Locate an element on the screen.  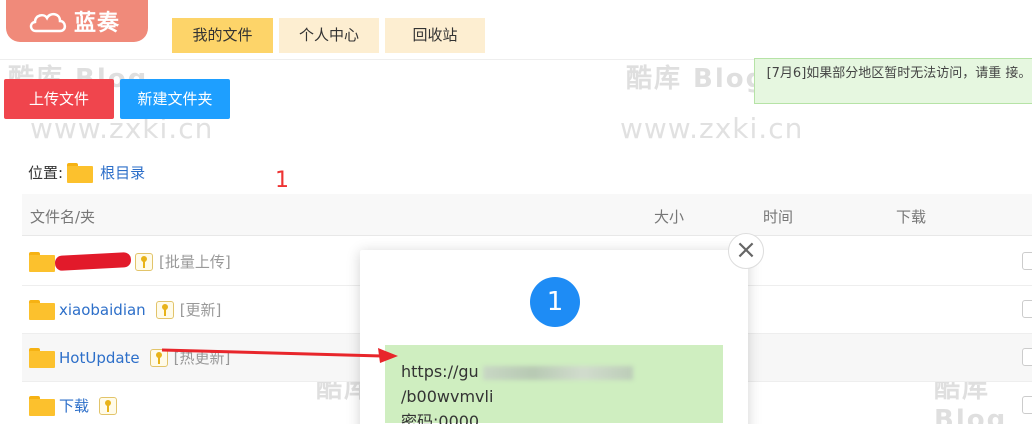
column-name: 文件名/夹 is located at coordinates (63, 217).